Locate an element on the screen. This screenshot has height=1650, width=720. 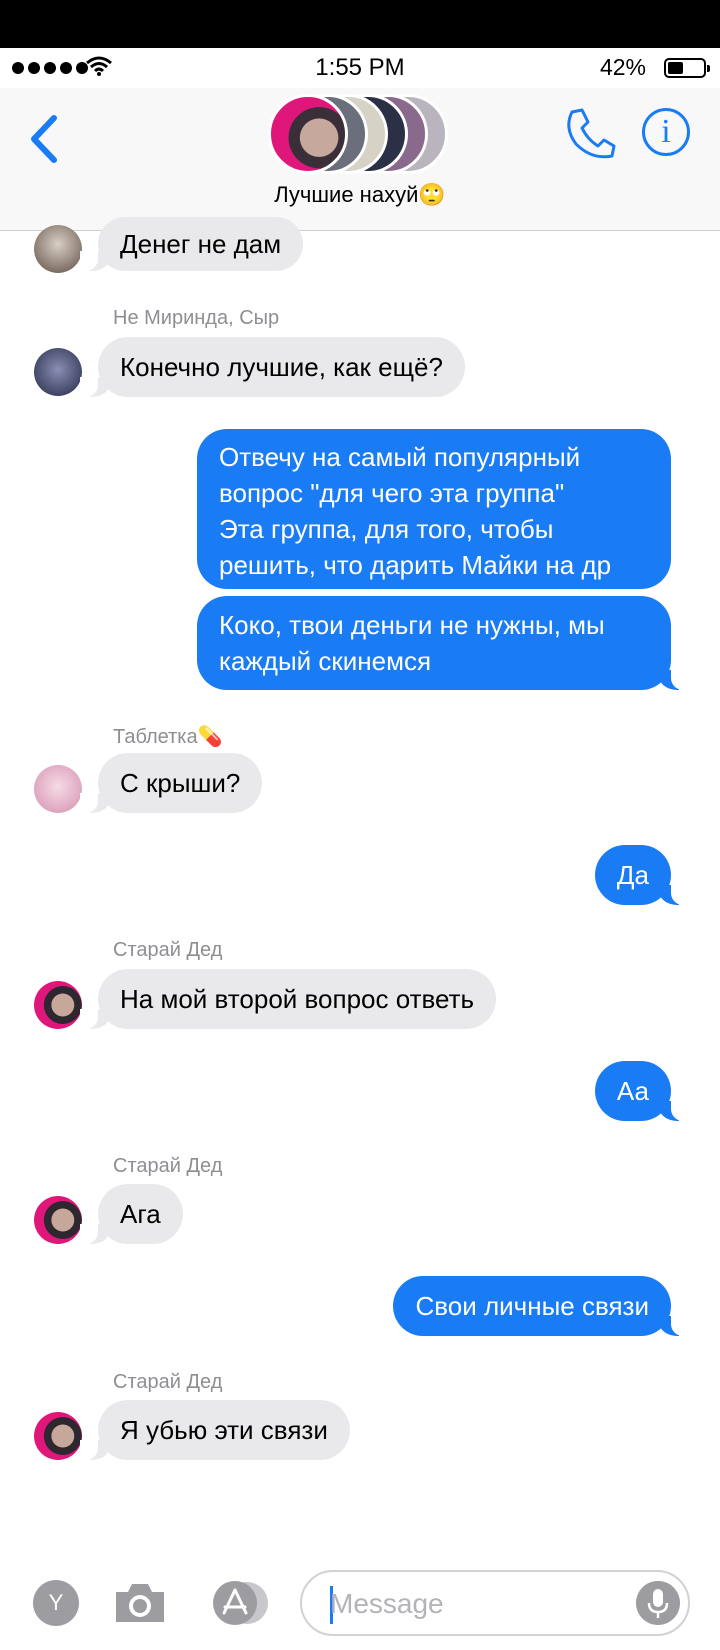
phone-icon is located at coordinates (589, 135).